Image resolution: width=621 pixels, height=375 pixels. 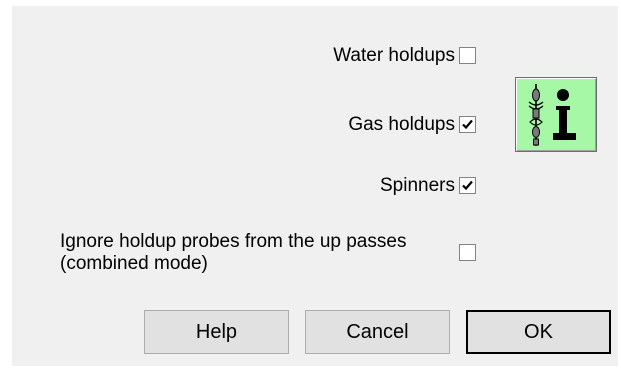 What do you see at coordinates (538, 332) in the screenshot?
I see `ok-button: OK` at bounding box center [538, 332].